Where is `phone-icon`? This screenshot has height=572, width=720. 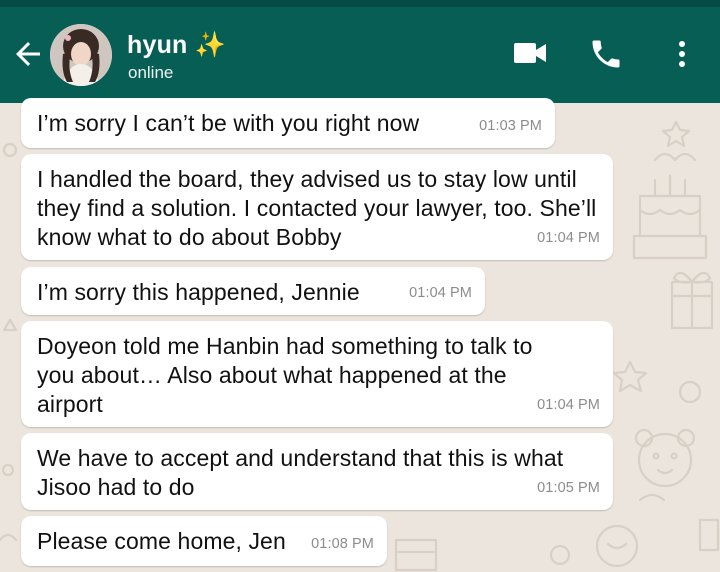
phone-icon is located at coordinates (606, 54).